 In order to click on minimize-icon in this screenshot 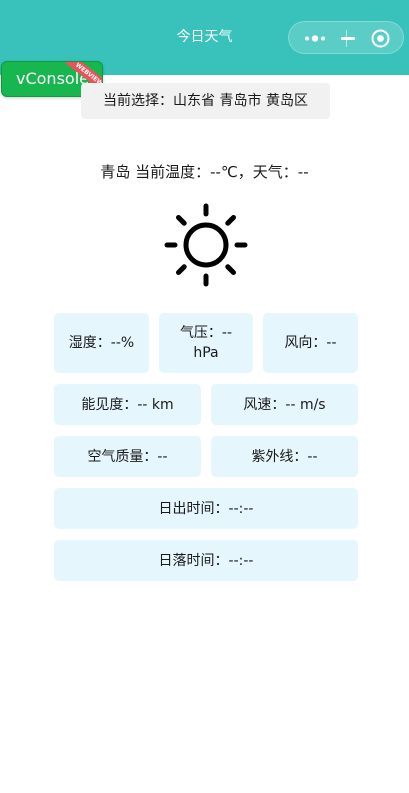, I will do `click(348, 38)`.